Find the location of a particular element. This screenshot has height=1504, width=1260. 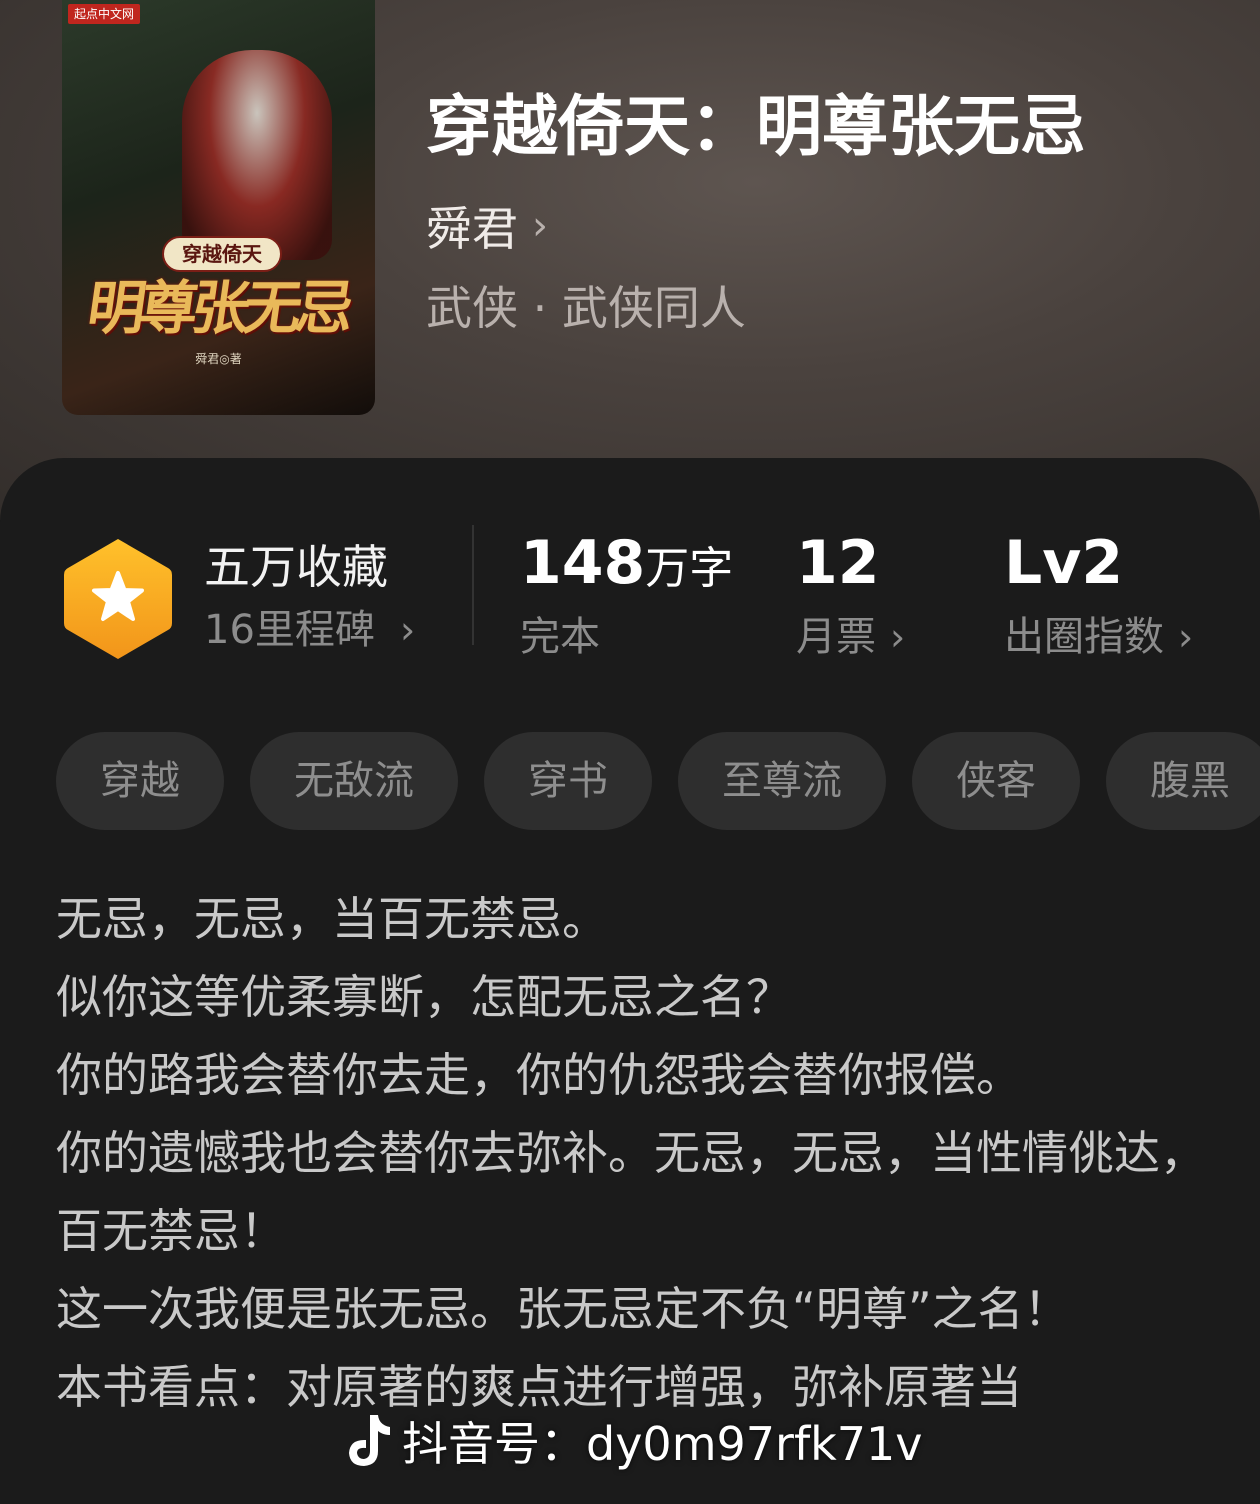

douyin-logo-icon is located at coordinates (369, 1440).